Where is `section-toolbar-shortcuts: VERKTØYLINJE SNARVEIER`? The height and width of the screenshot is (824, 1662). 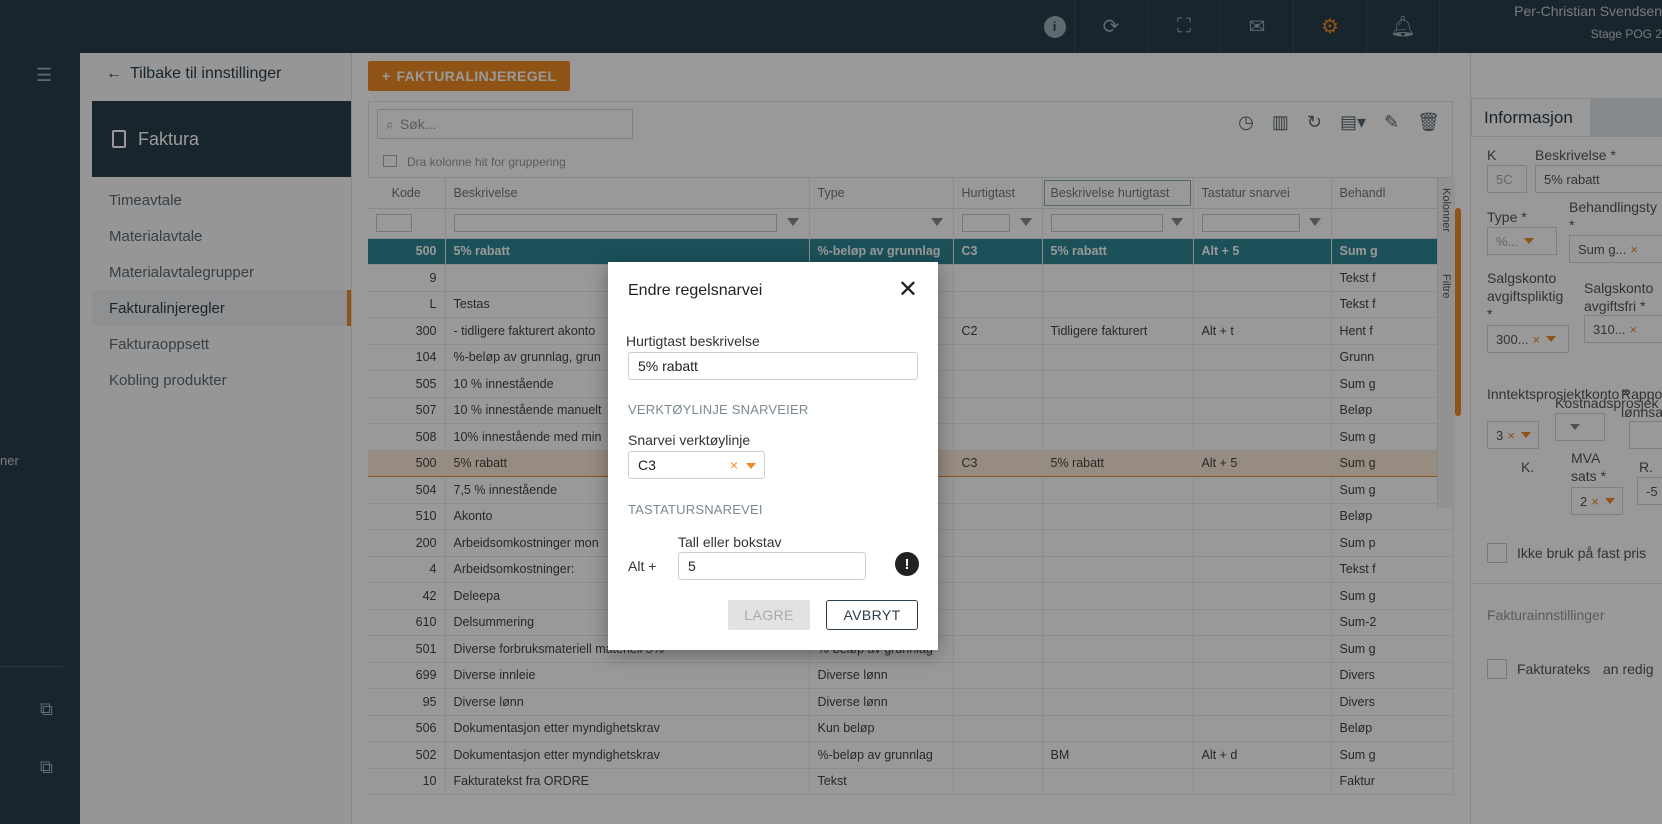
section-toolbar-shortcuts: VERKTØYLINJE SNARVEIER is located at coordinates (718, 409).